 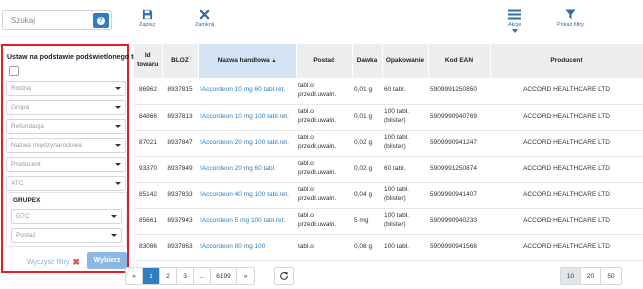 What do you see at coordinates (247, 247) in the screenshot?
I see `cell-name-link: !Accordeon 80 mg 100` at bounding box center [247, 247].